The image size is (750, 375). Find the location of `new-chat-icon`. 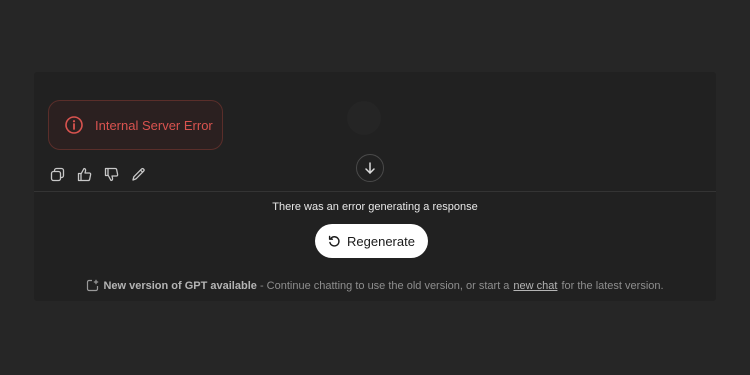

new-chat-icon is located at coordinates (92, 285).